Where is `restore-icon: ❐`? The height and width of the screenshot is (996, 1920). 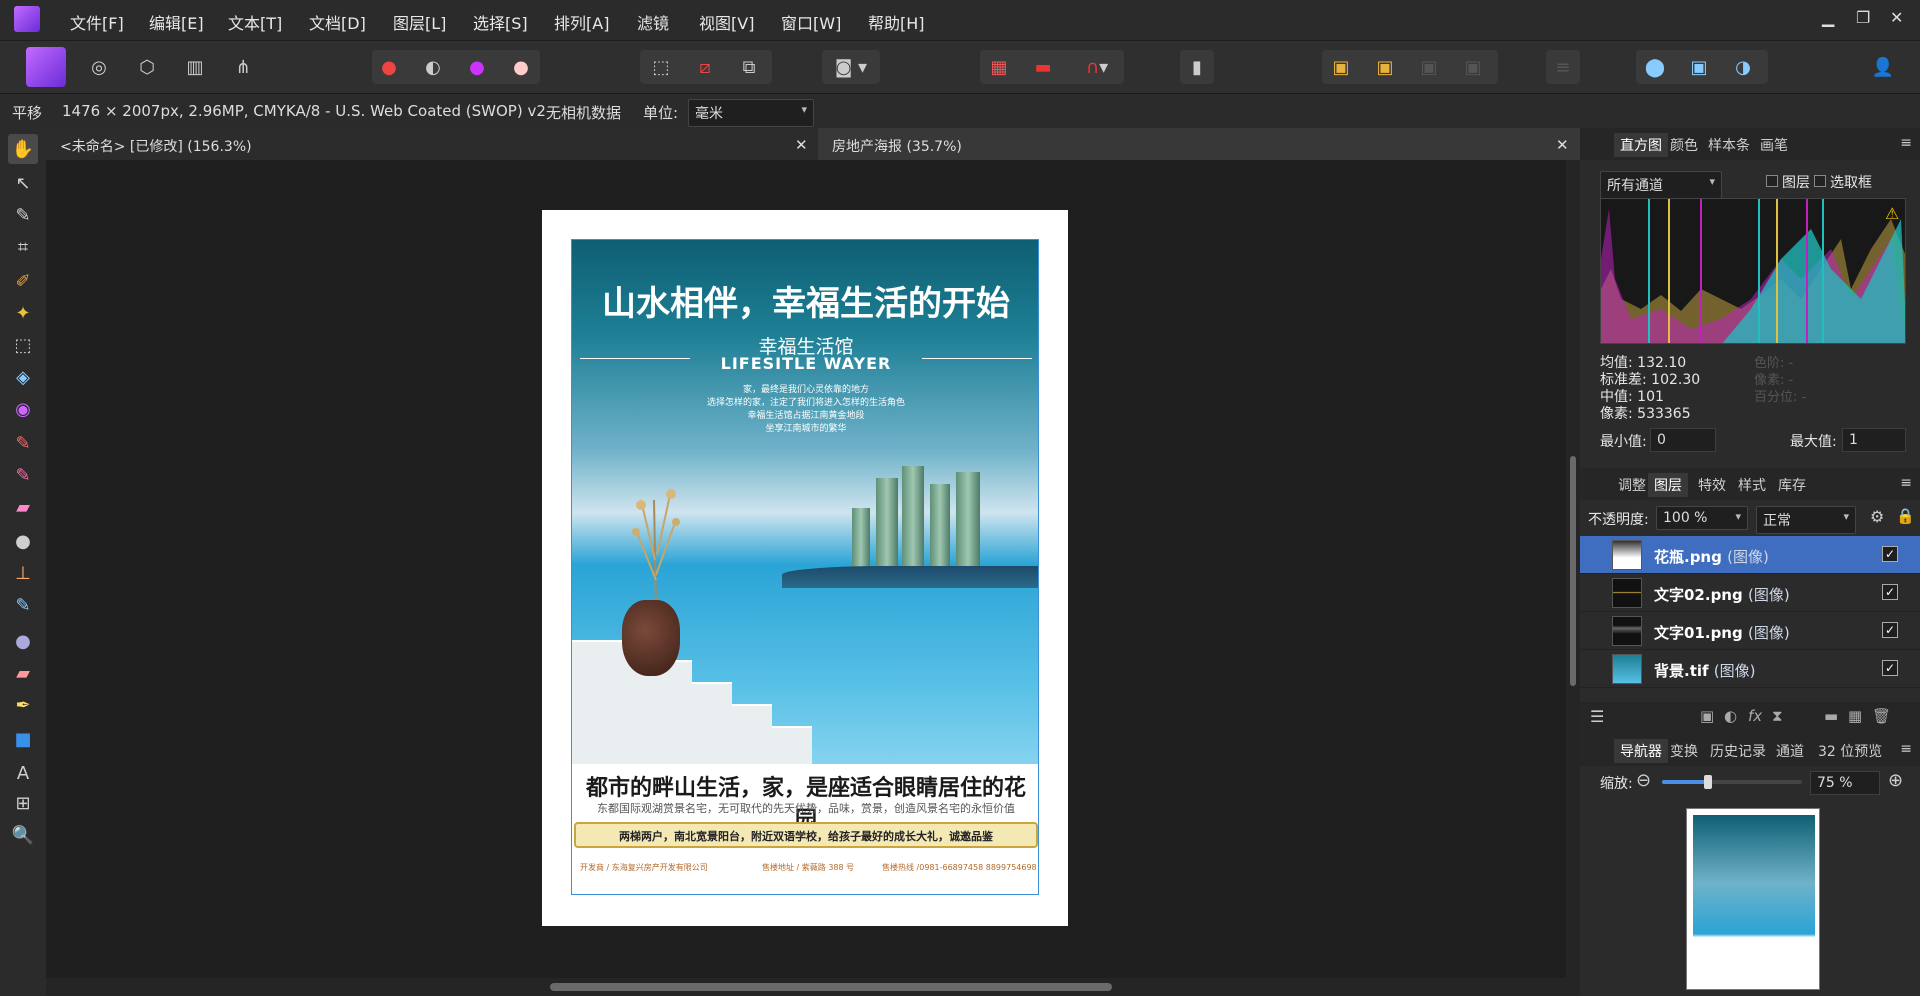
restore-icon: ❐ is located at coordinates (1863, 17).